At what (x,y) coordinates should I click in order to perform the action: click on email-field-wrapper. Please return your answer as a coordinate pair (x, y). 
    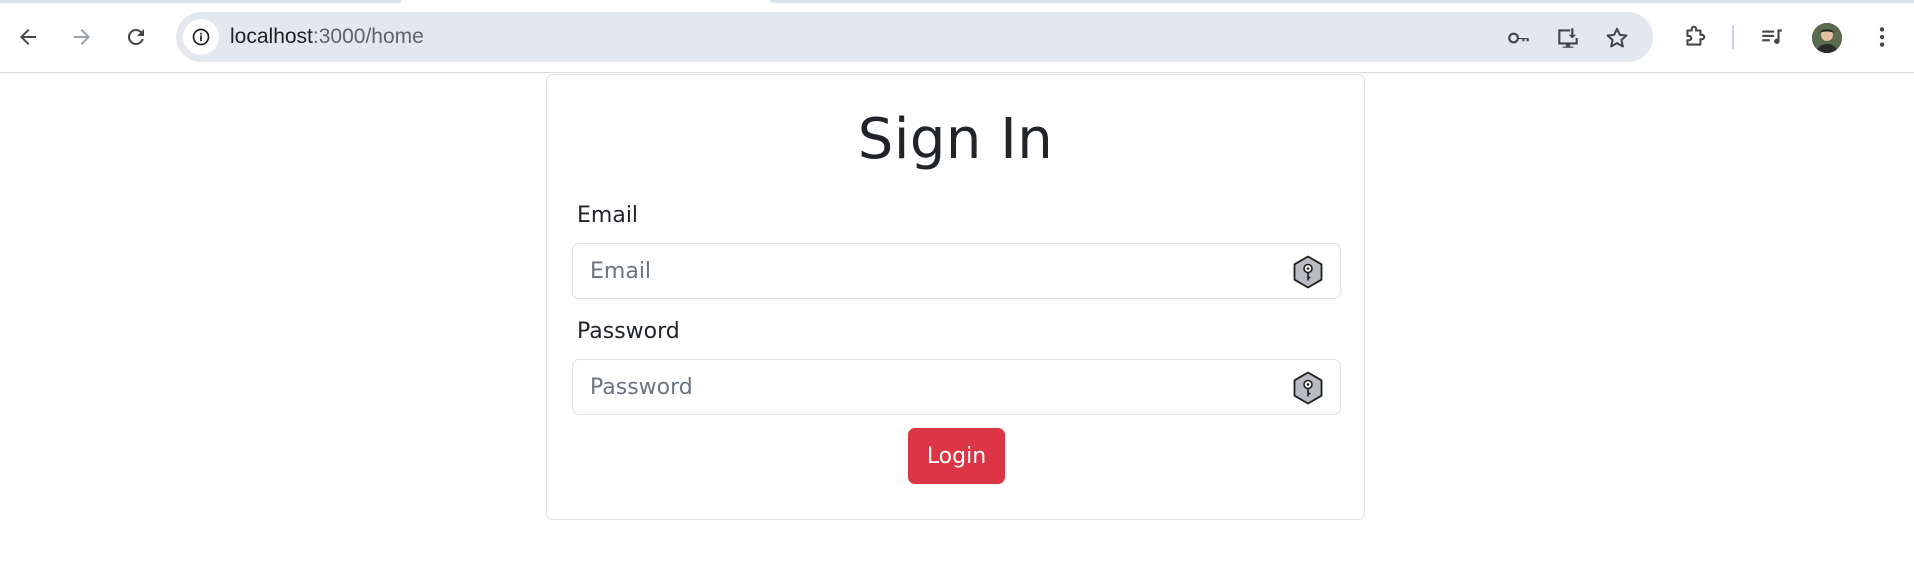
    Looking at the image, I should click on (956, 271).